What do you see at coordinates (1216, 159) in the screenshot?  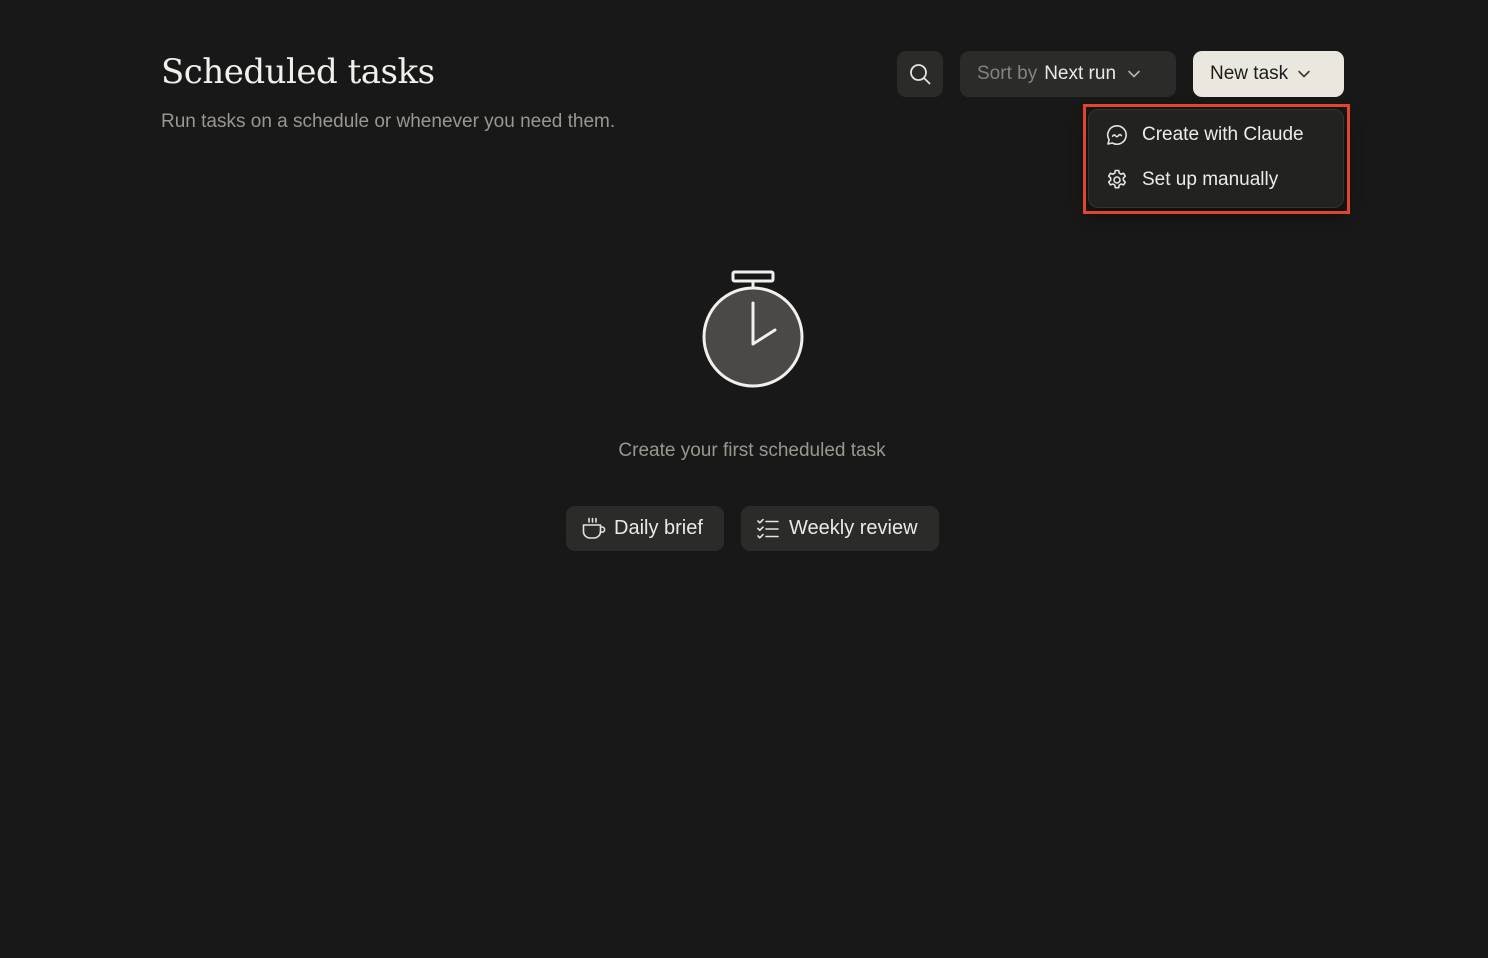 I see `menu-highlight-box` at bounding box center [1216, 159].